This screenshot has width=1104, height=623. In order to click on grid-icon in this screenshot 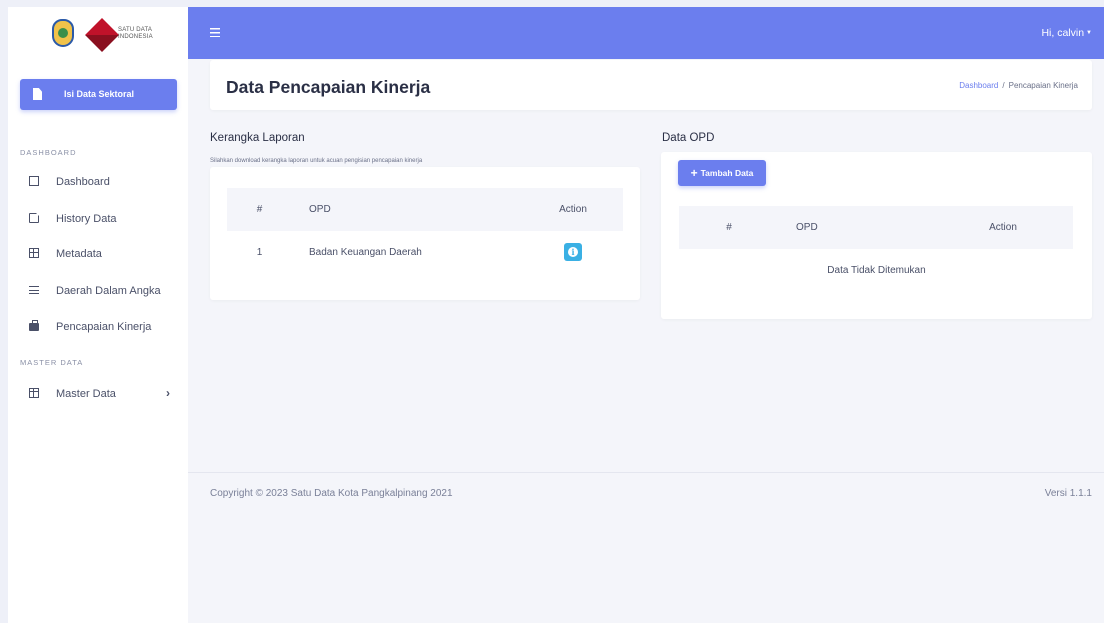, I will do `click(34, 253)`.